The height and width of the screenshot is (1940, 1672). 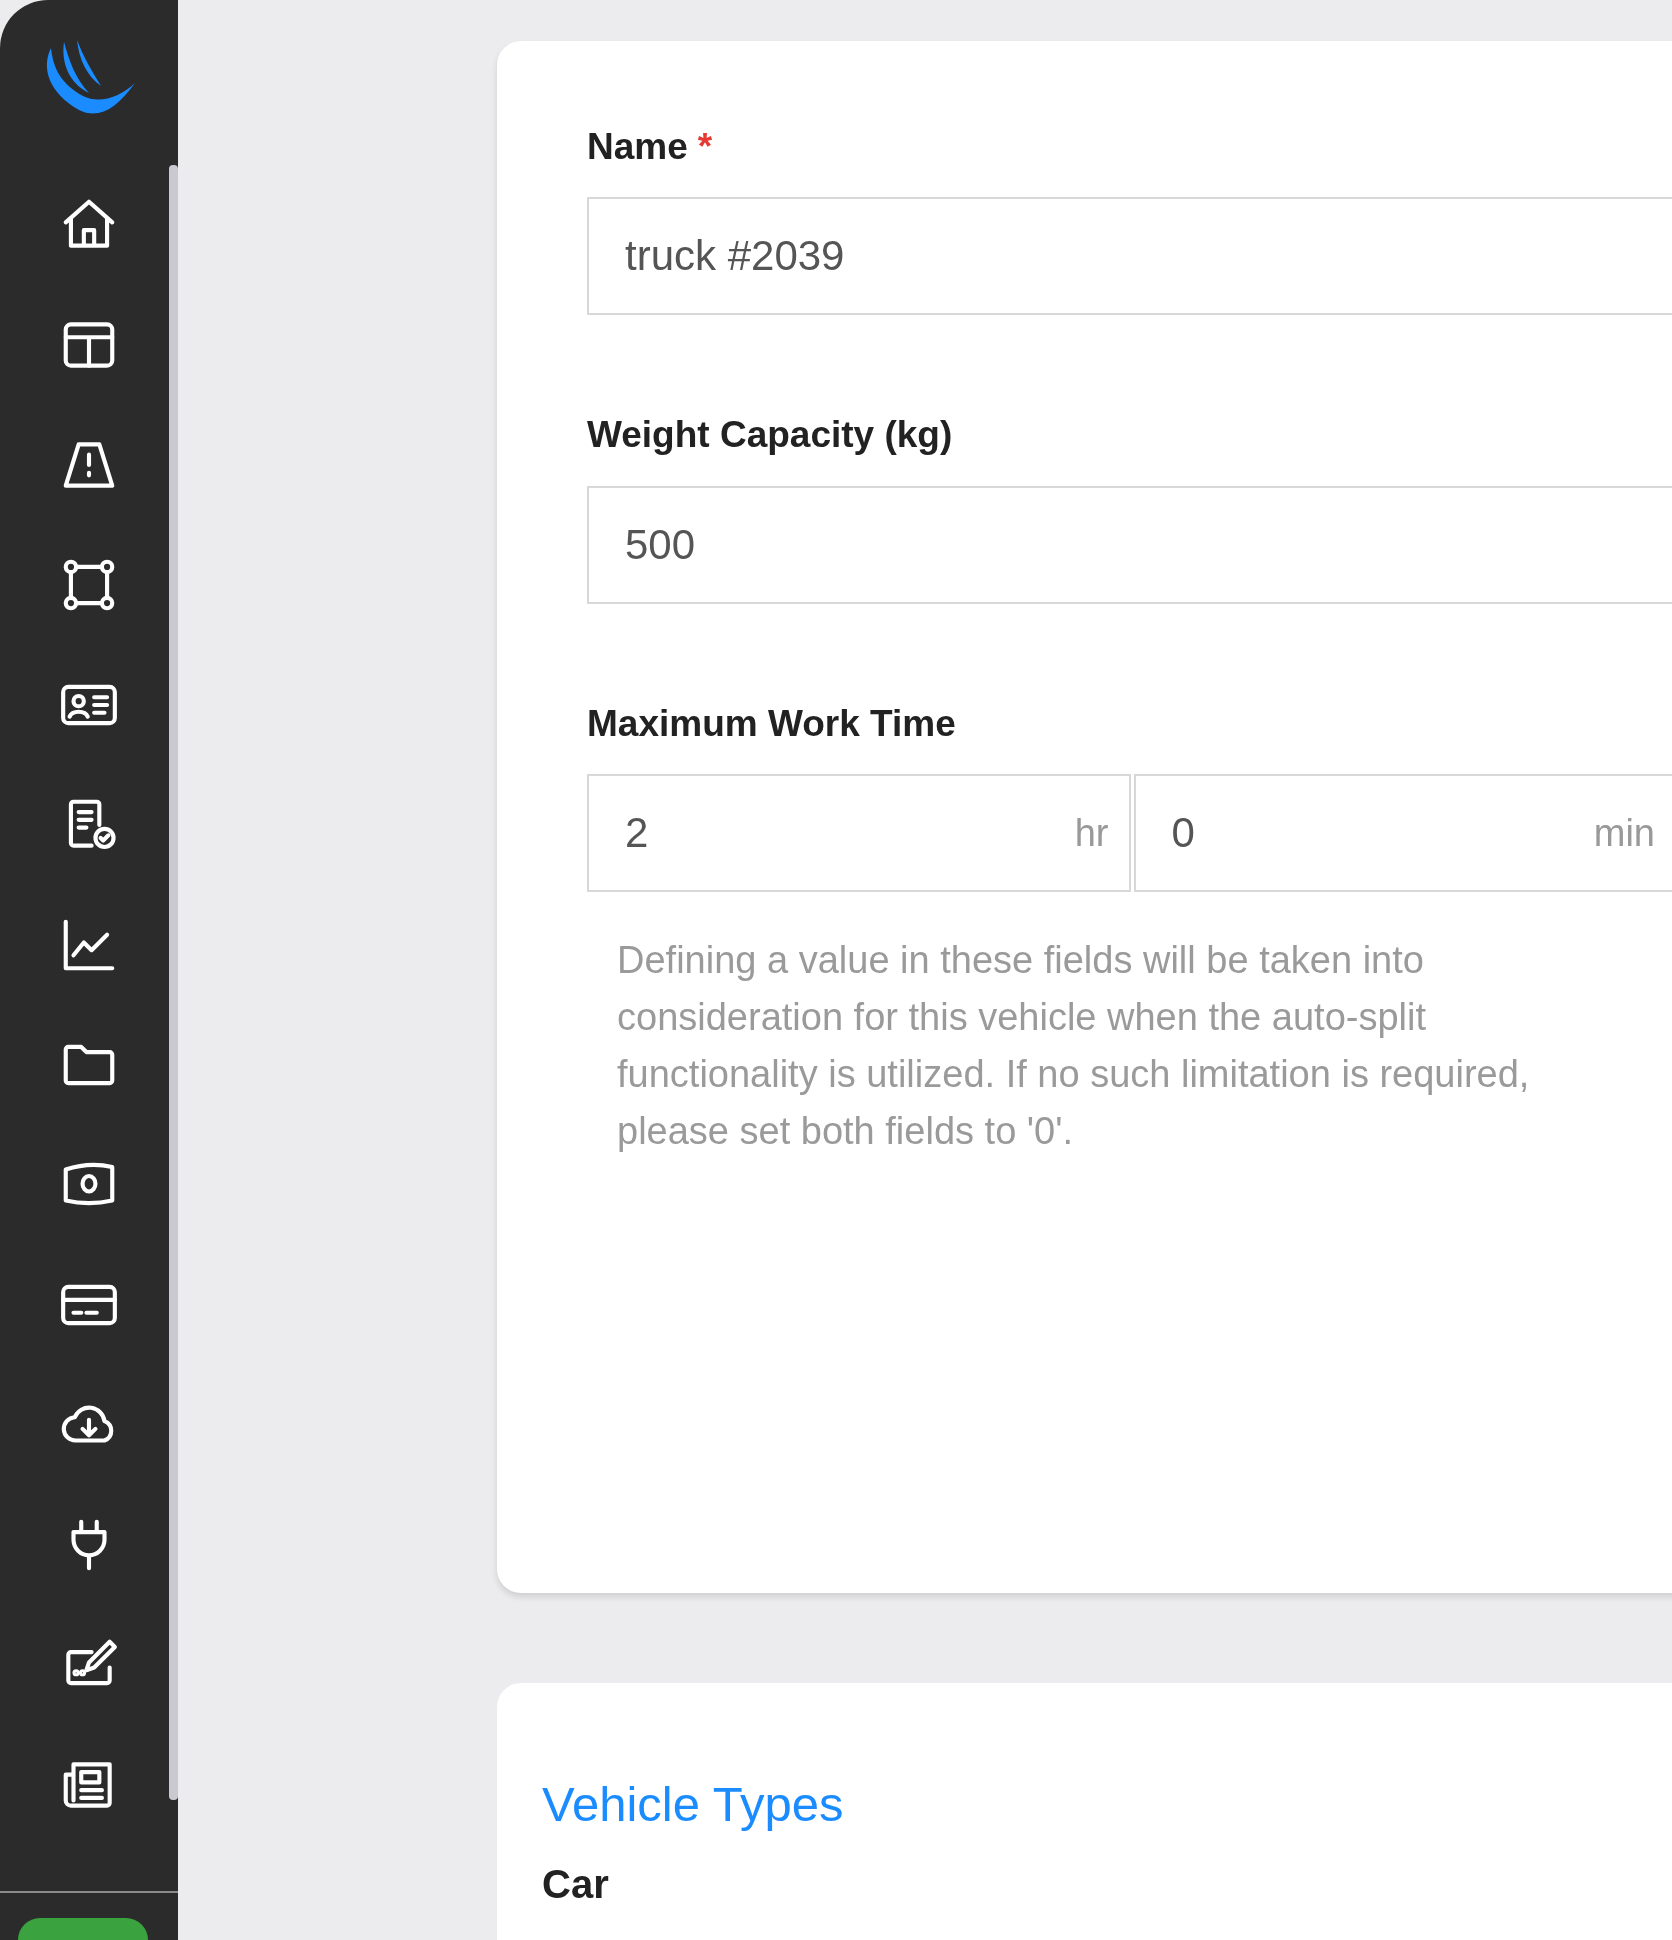 I want to click on field-label: Weight Capacity (kg), so click(x=770, y=435).